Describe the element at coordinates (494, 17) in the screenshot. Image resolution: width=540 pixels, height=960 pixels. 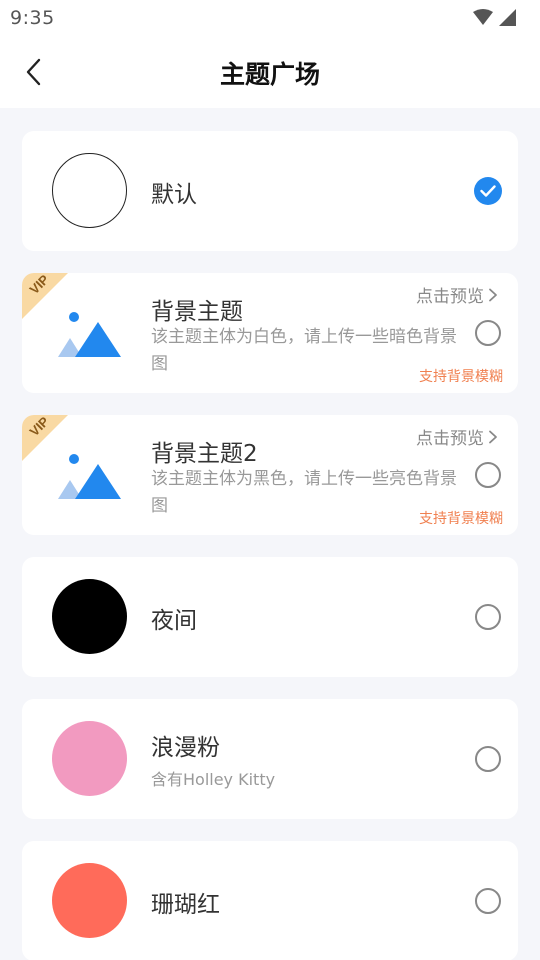
I see `signal-icon` at that location.